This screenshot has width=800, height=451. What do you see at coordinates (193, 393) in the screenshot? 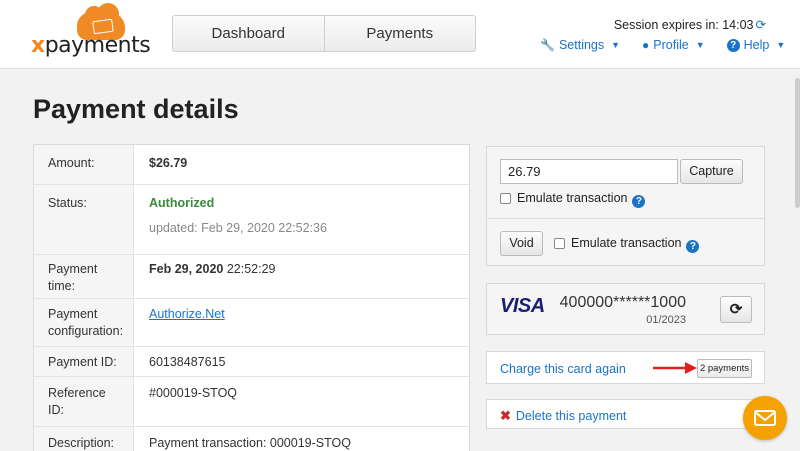
I see `reference-id: #000019-STOQ` at bounding box center [193, 393].